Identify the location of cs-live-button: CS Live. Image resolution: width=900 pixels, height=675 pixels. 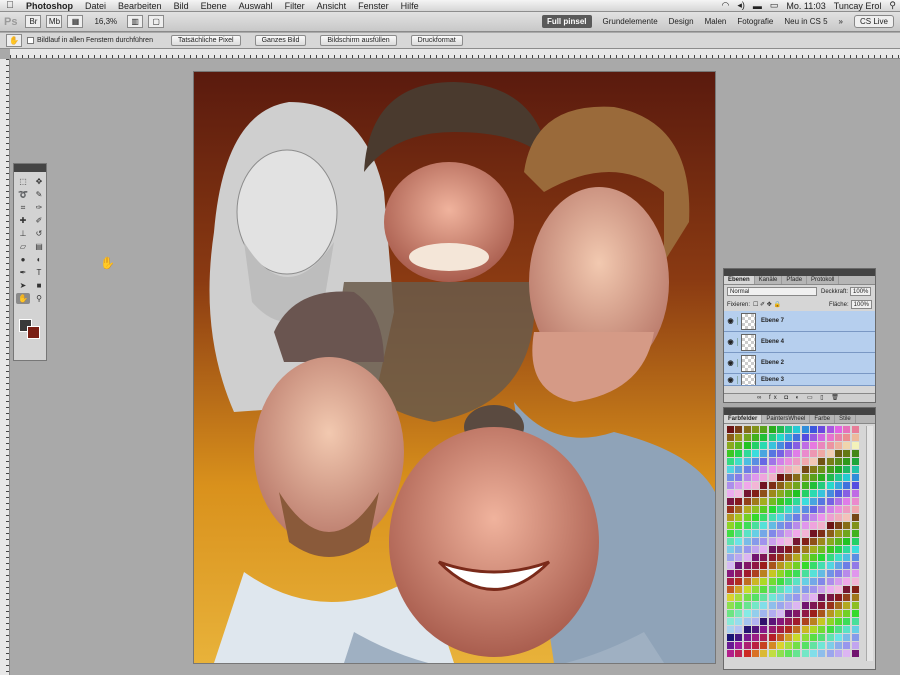
(873, 21).